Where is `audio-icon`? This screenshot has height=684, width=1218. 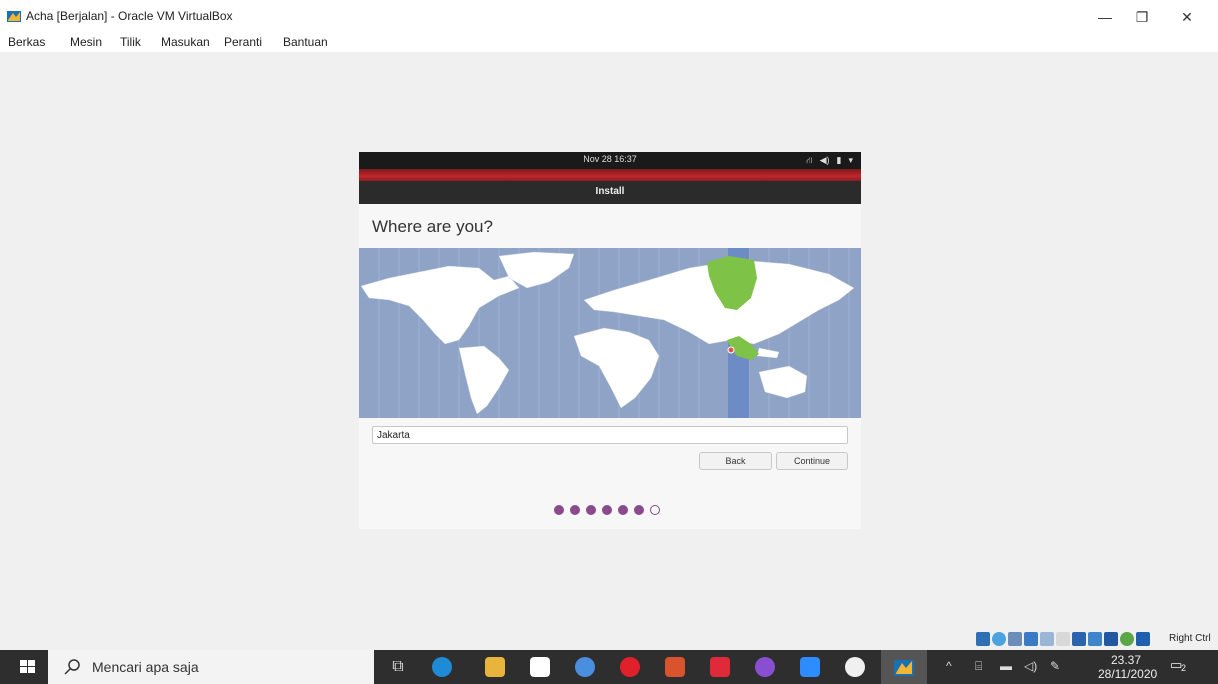 audio-icon is located at coordinates (1015, 639).